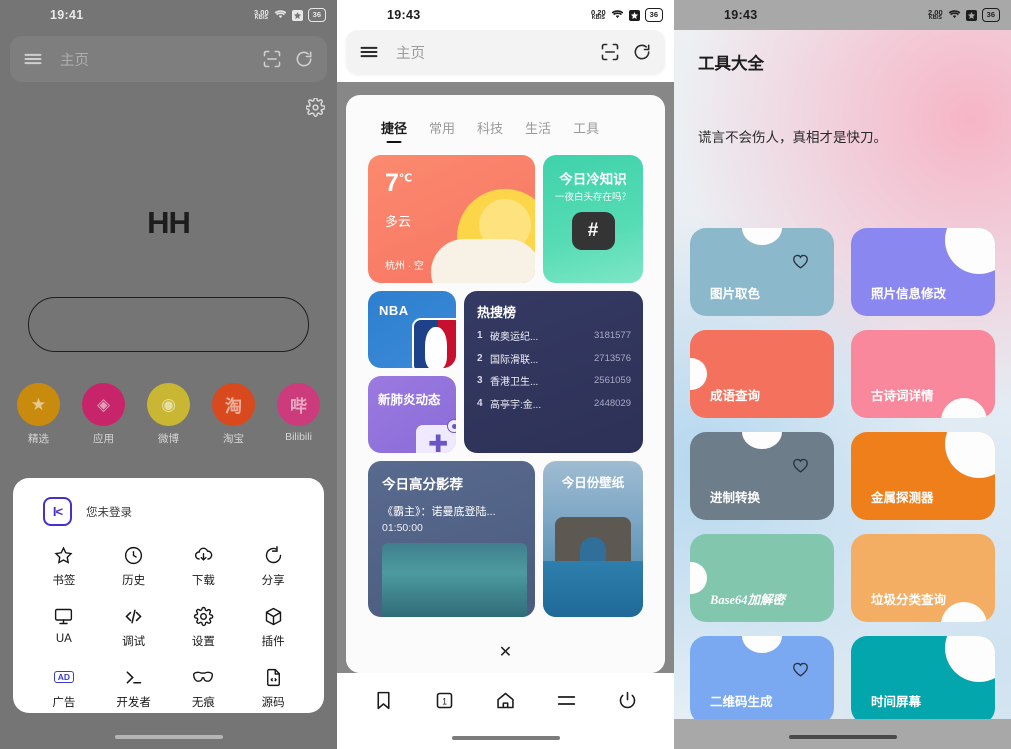 Image resolution: width=1011 pixels, height=749 pixels. What do you see at coordinates (454, 580) in the screenshot?
I see `movie-thumbnail` at bounding box center [454, 580].